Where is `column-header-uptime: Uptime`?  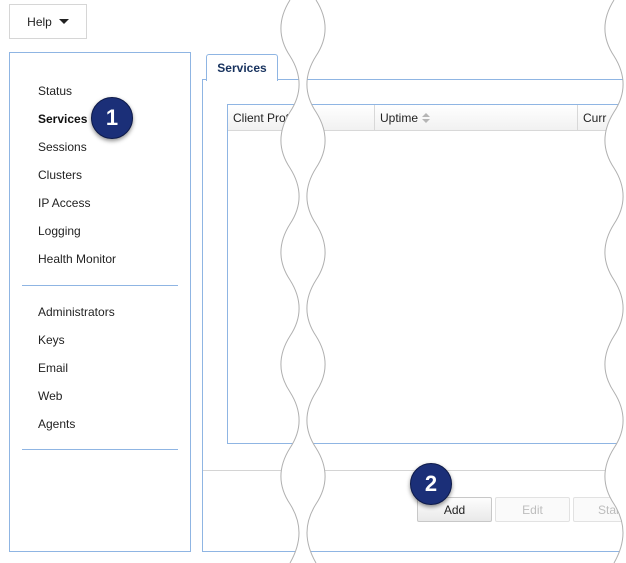 column-header-uptime: Uptime is located at coordinates (476, 118).